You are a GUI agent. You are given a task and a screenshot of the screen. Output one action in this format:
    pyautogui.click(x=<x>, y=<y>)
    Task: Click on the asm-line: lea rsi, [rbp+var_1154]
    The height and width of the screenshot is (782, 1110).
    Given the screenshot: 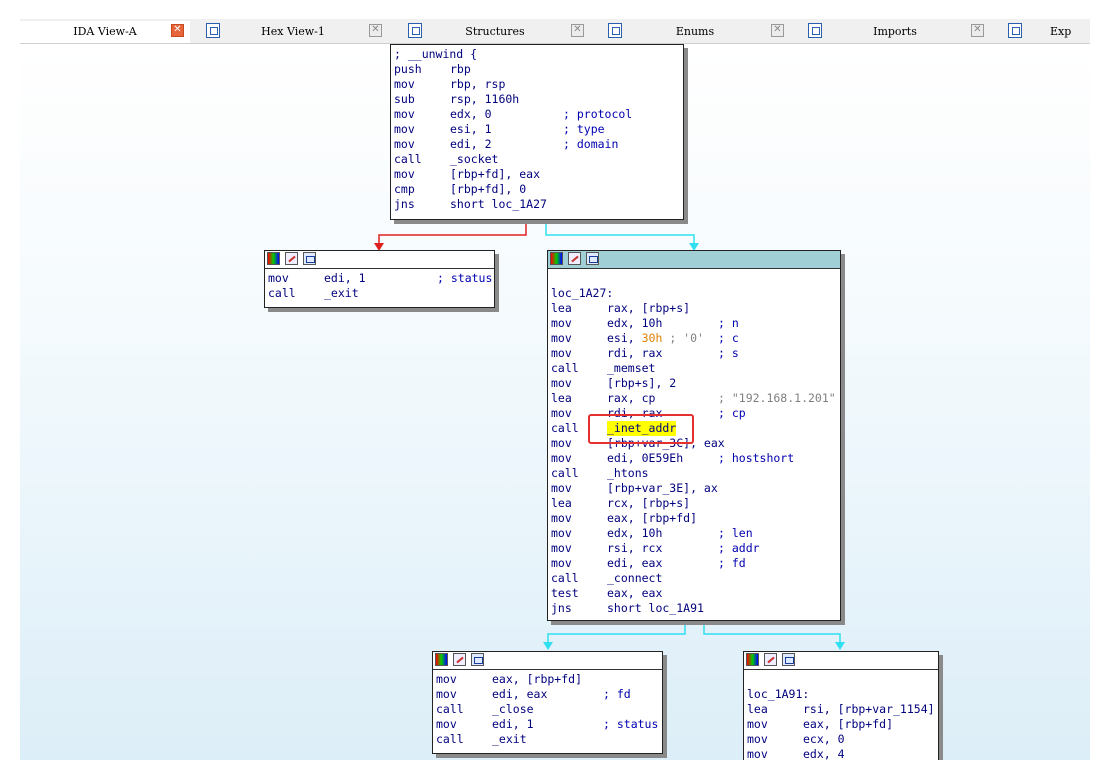 What is the action you would take?
    pyautogui.click(x=841, y=709)
    